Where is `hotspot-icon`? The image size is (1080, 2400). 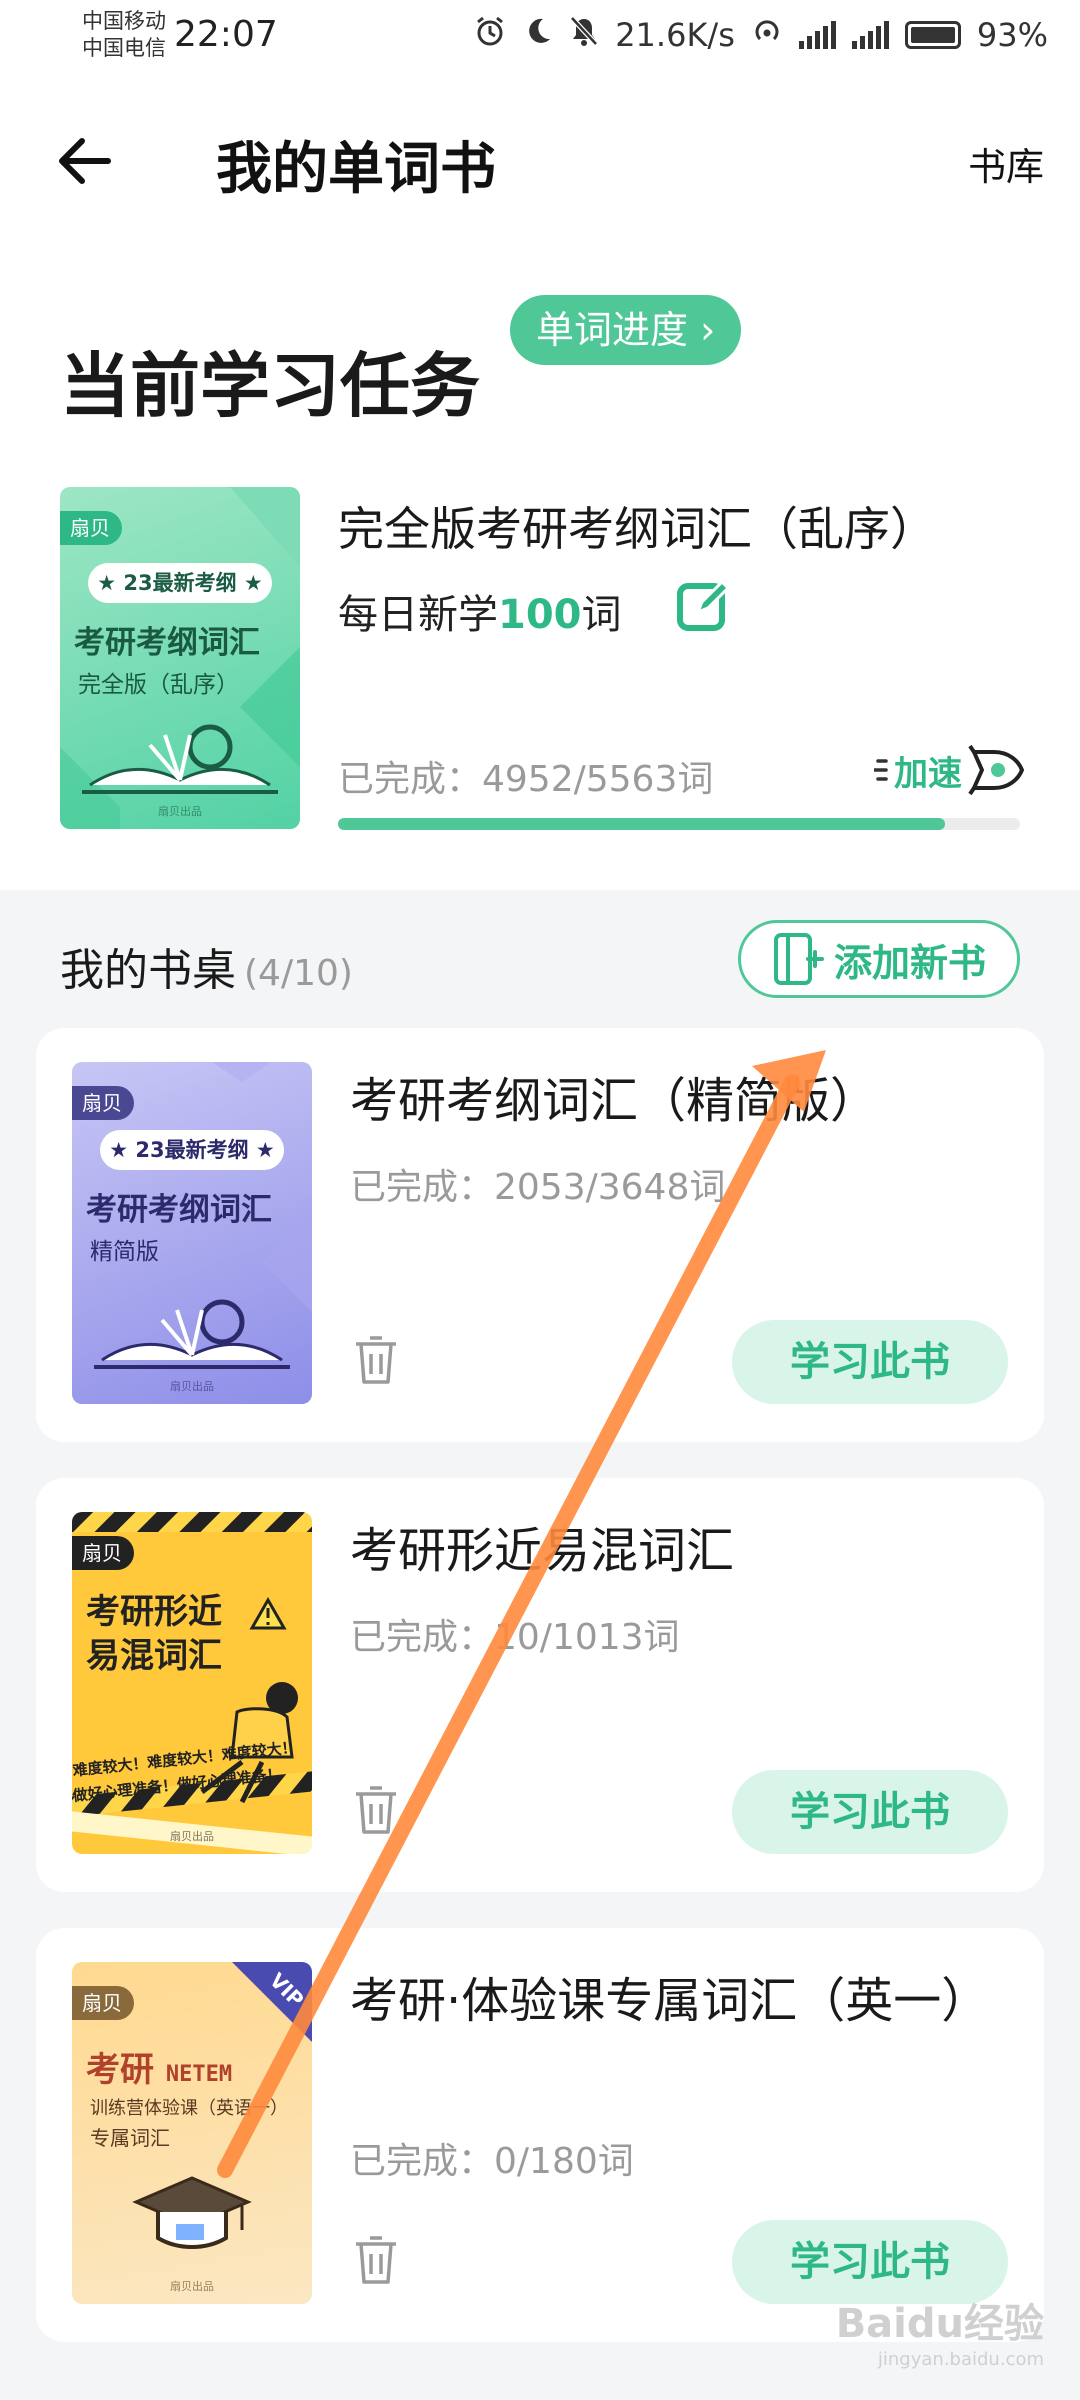 hotspot-icon is located at coordinates (767, 35).